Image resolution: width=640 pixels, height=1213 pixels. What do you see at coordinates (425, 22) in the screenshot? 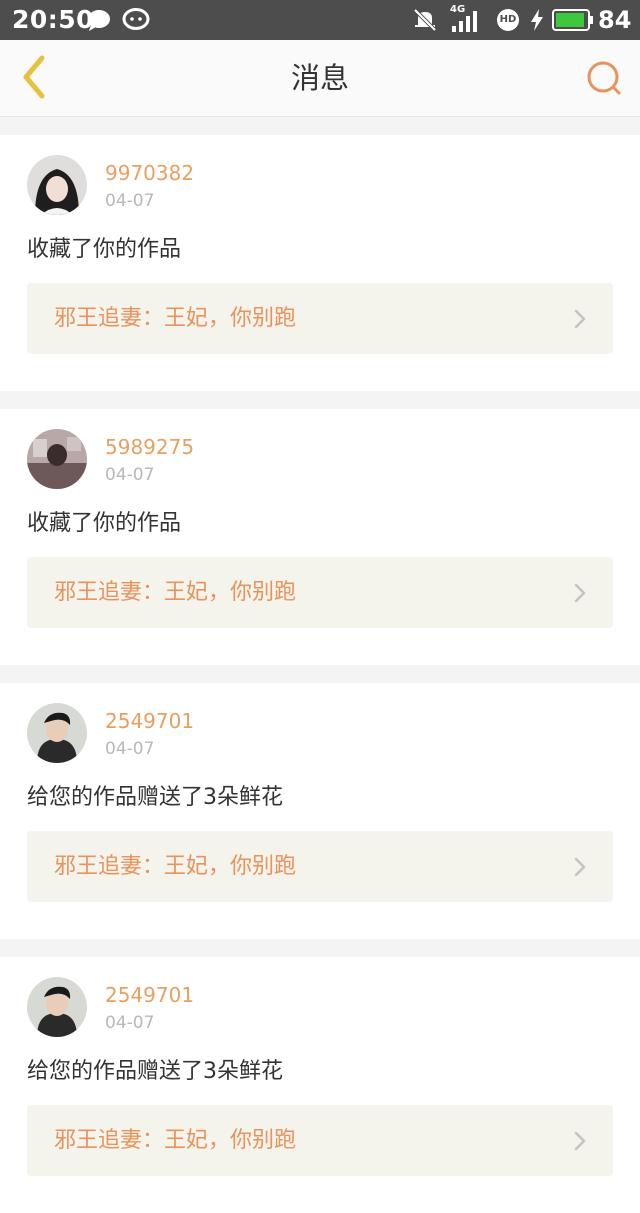
I see `muted-bell-icon` at bounding box center [425, 22].